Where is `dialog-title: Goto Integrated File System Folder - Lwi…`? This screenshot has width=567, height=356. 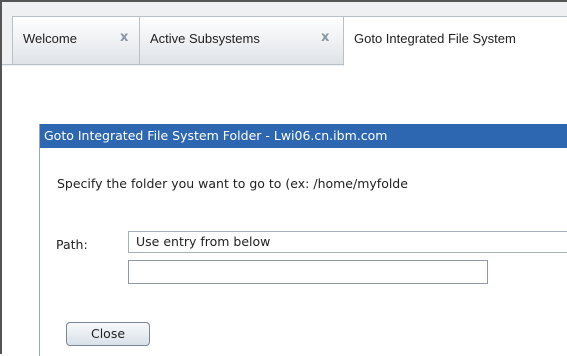
dialog-title: Goto Integrated File System Folder - Lwi… is located at coordinates (303, 136).